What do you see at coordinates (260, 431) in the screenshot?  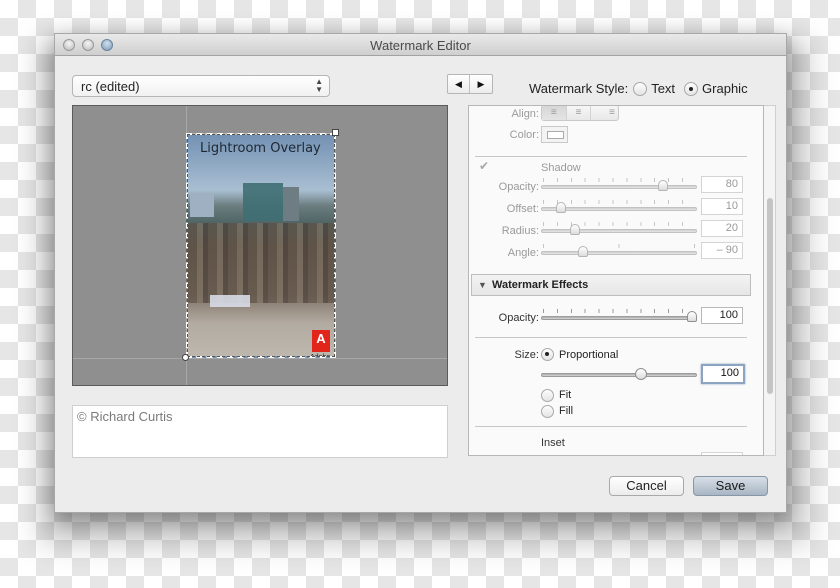 I see `copyright-text-area: © Richard Curtis` at bounding box center [260, 431].